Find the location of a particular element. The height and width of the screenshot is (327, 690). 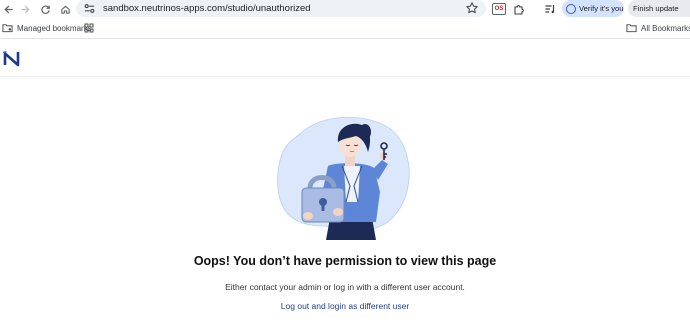

apps-grid-icon is located at coordinates (91, 28).